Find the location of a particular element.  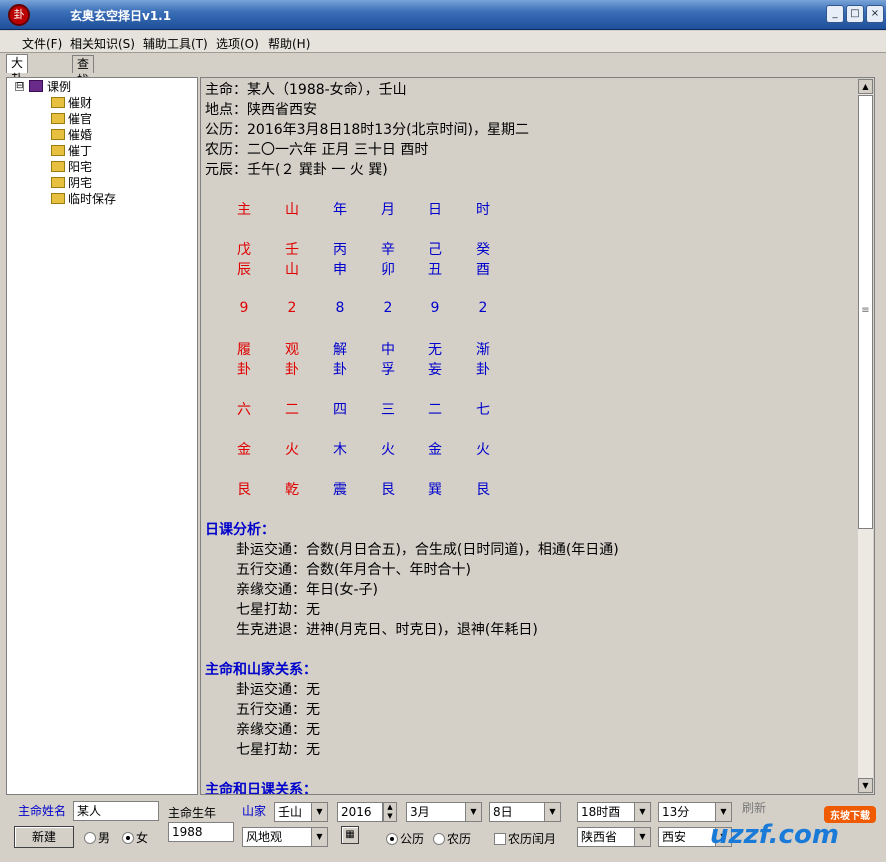

calendar-solar-radio: 公历 is located at coordinates (405, 839).